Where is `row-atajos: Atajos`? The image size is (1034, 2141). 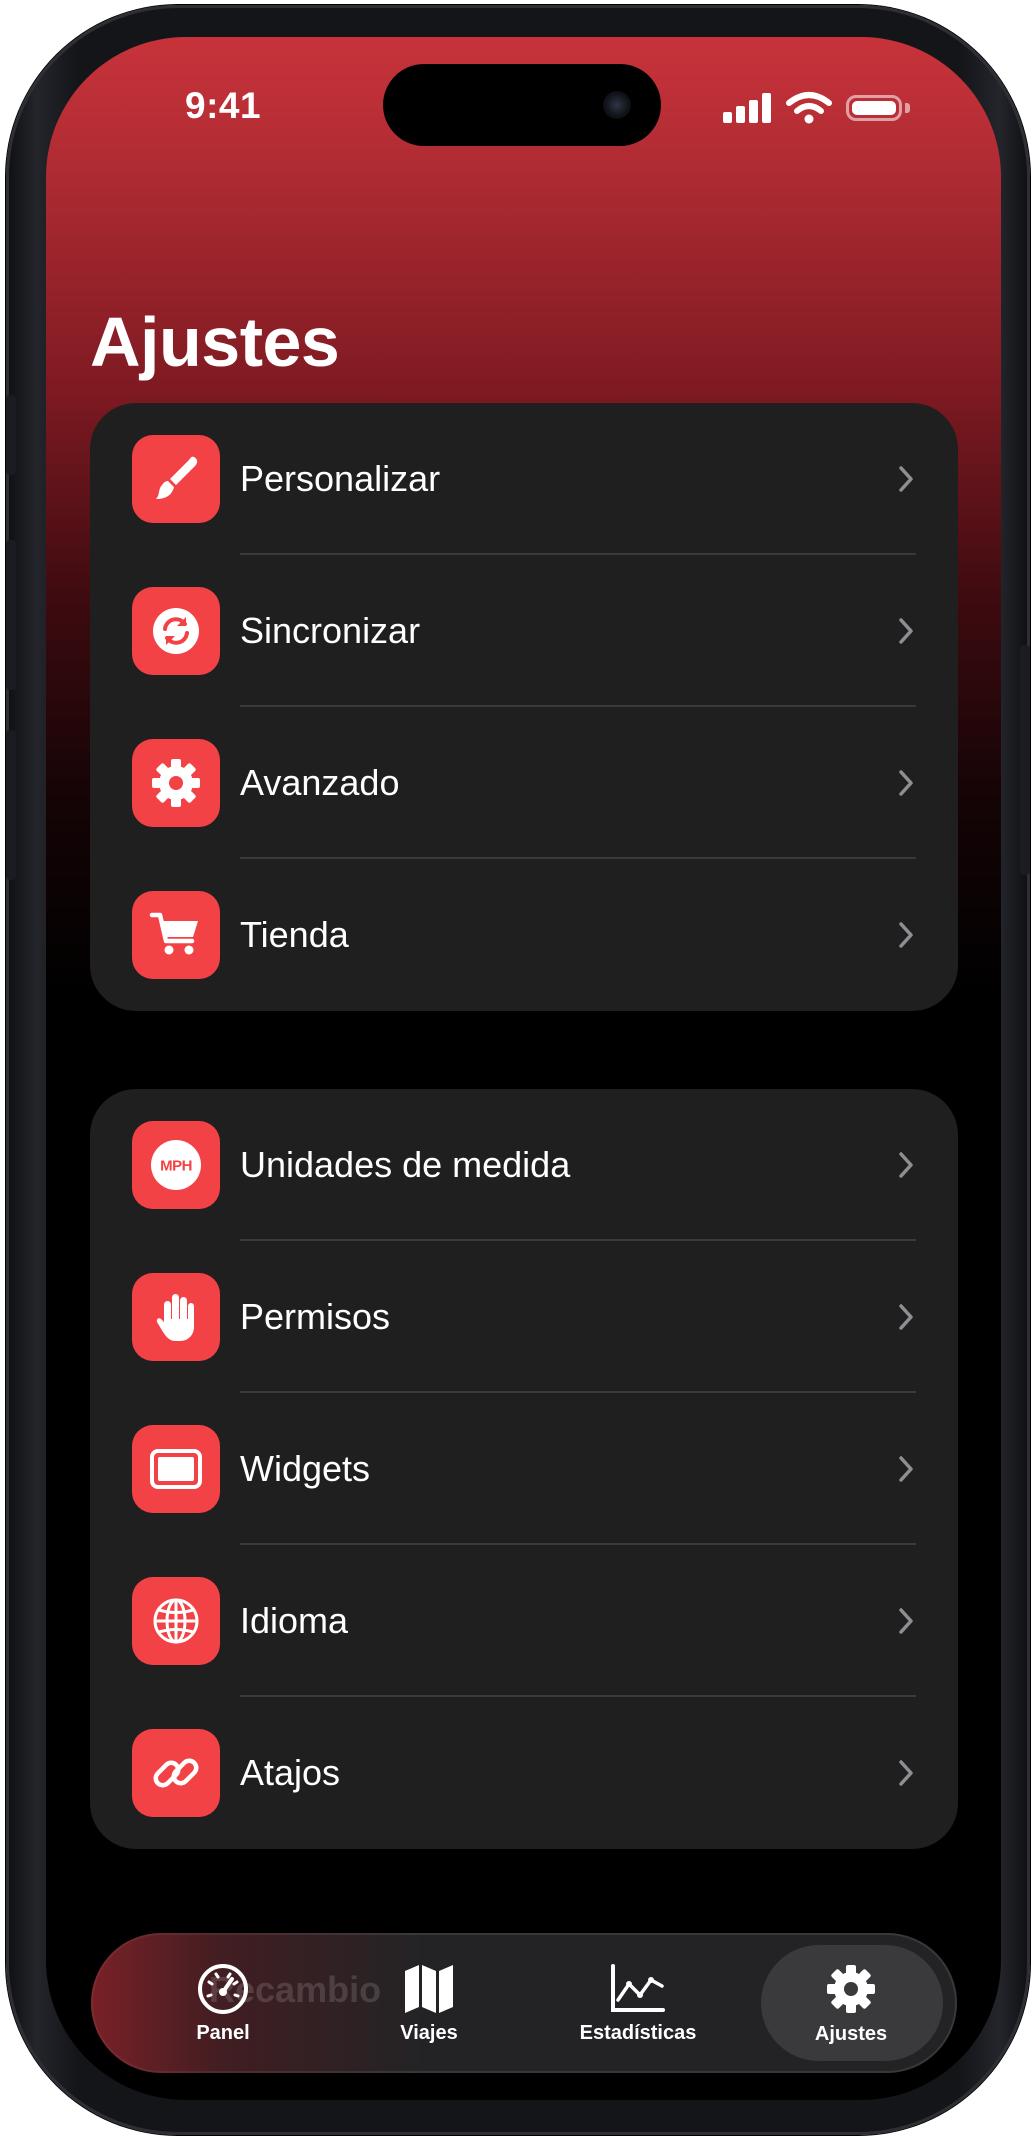
row-atajos: Atajos is located at coordinates (524, 1773).